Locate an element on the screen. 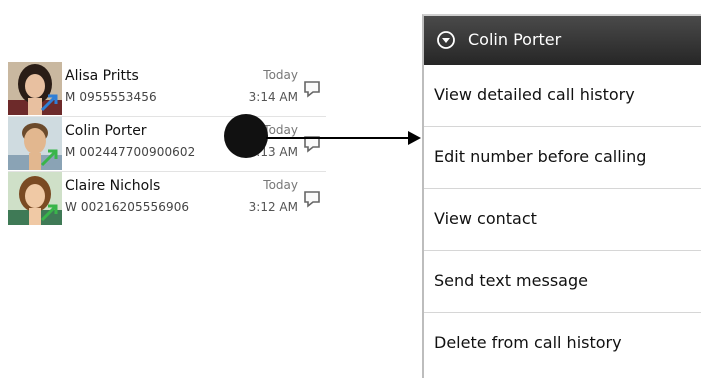  menu-item-label: Delete from call history is located at coordinates (528, 342).